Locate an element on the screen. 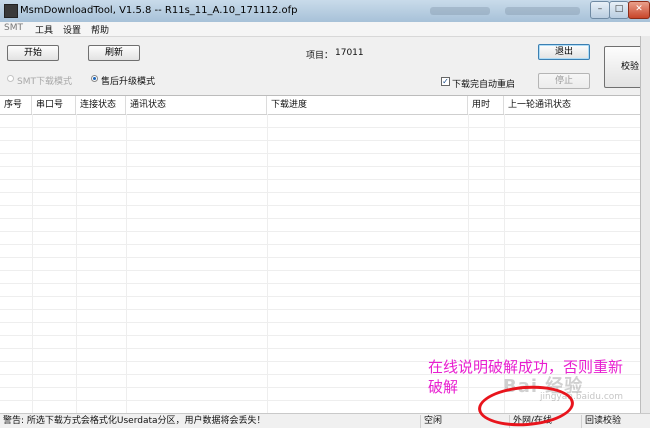 The image size is (650, 428). aftersale-mode-label: 售后升级模式 is located at coordinates (128, 82).